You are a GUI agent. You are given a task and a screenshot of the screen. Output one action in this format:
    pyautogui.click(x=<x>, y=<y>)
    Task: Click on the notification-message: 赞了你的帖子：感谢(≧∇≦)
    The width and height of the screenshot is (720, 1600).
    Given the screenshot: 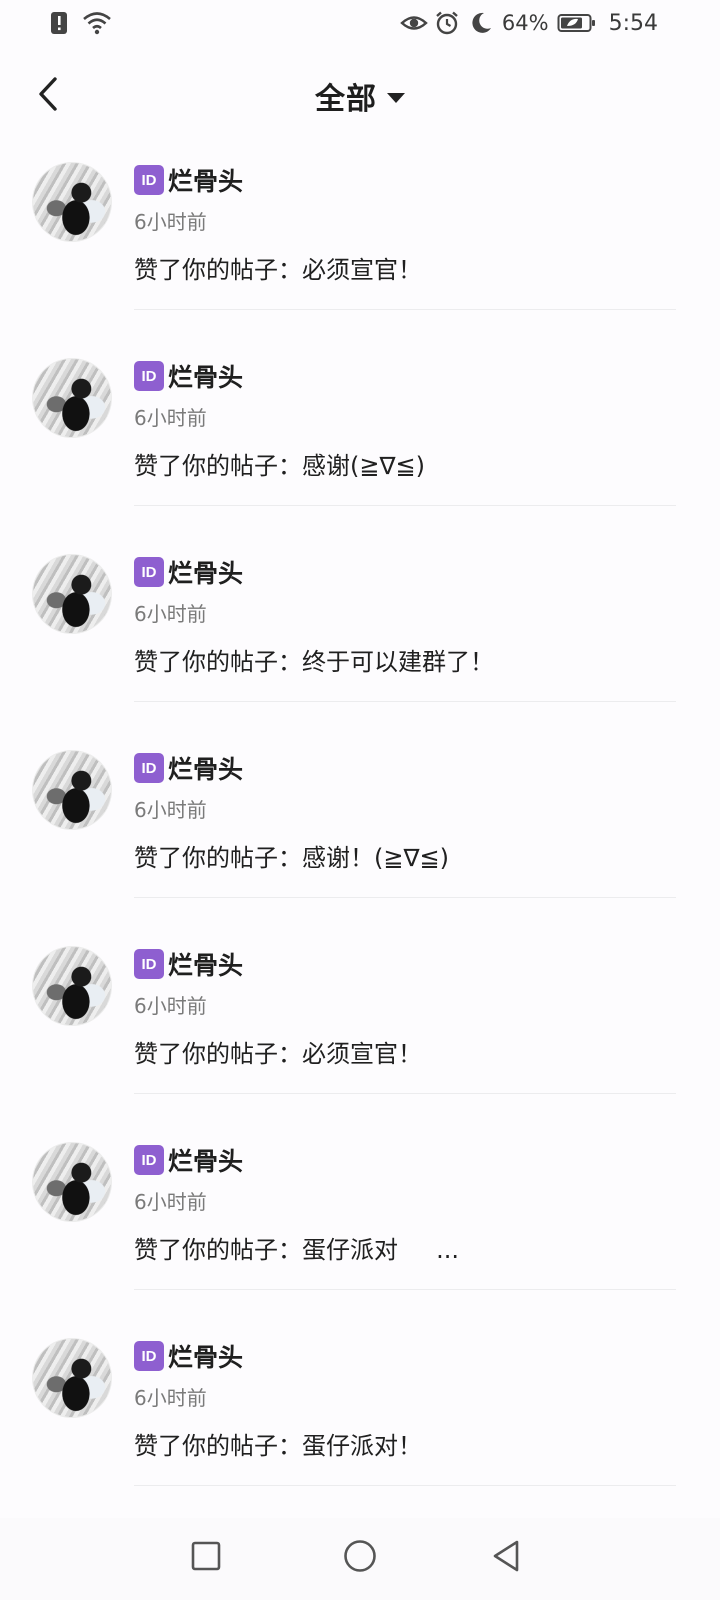 What is the action you would take?
    pyautogui.click(x=279, y=466)
    